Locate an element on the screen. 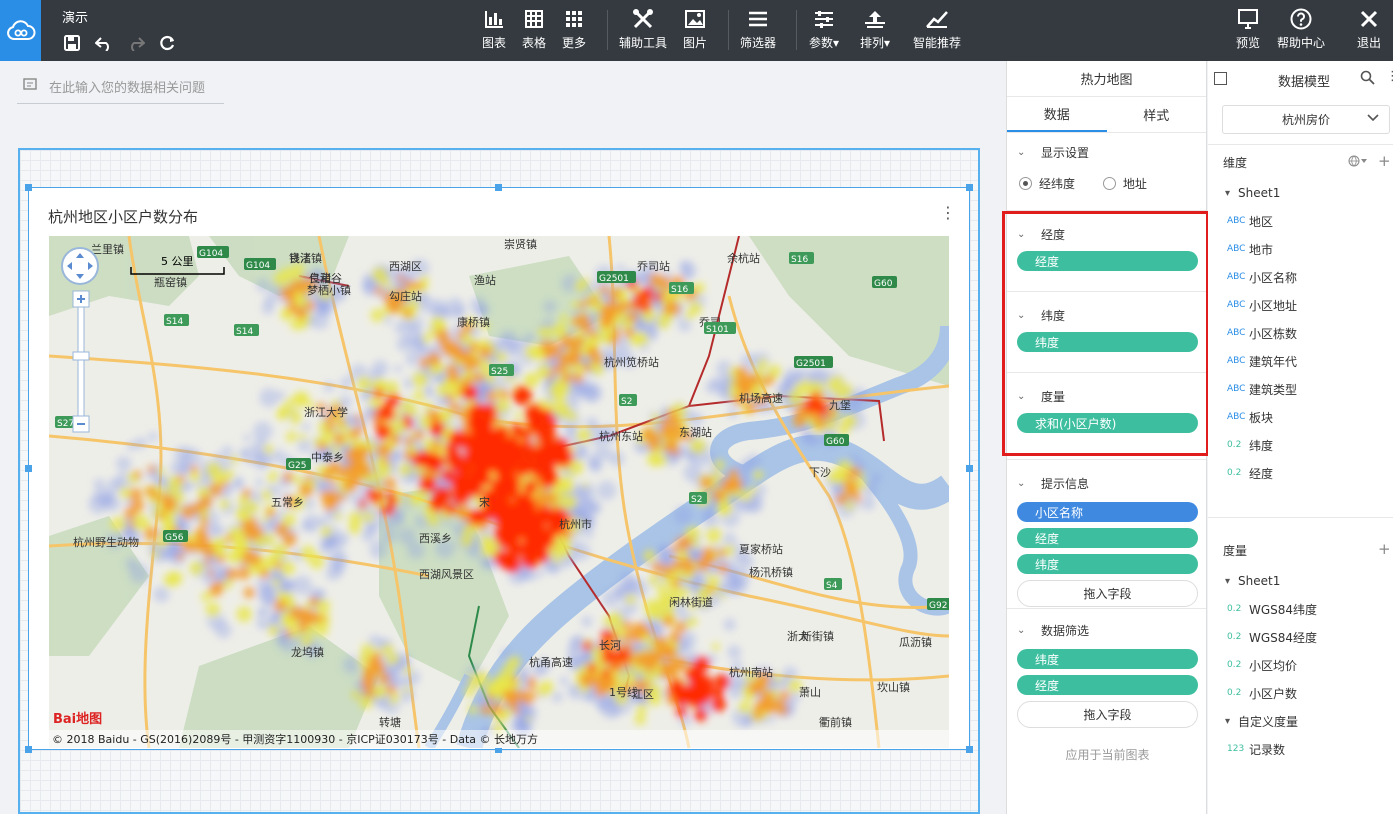 Image resolution: width=1393 pixels, height=814 pixels. place-label: 机场高速 is located at coordinates (761, 398).